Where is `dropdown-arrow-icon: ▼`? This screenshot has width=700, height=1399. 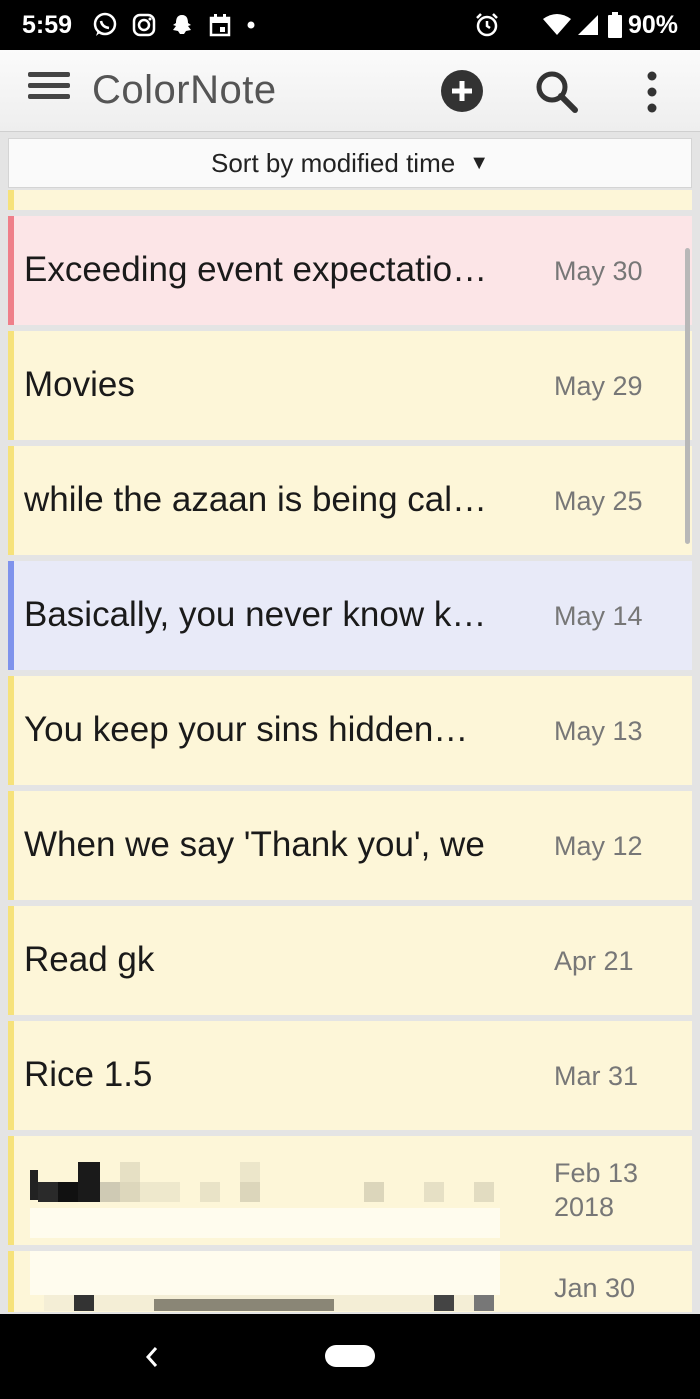 dropdown-arrow-icon: ▼ is located at coordinates (479, 162).